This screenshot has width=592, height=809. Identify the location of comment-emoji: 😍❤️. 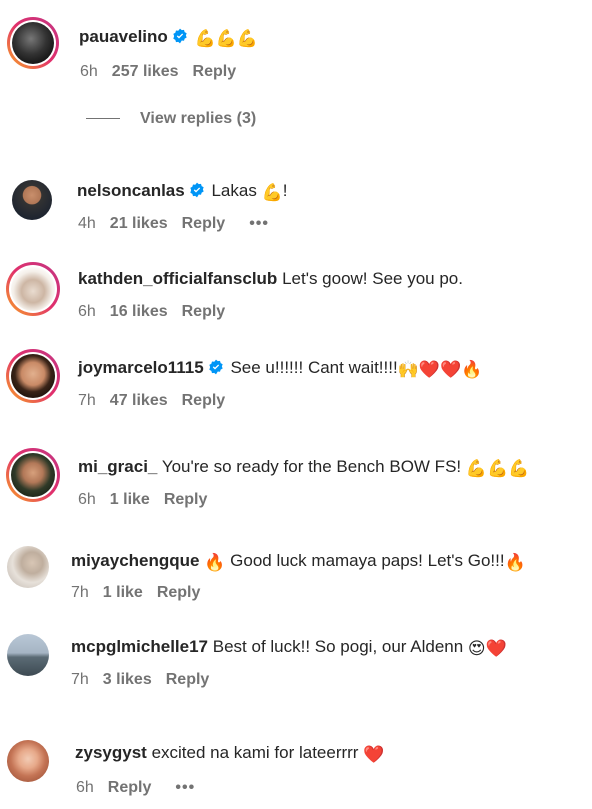
(487, 648).